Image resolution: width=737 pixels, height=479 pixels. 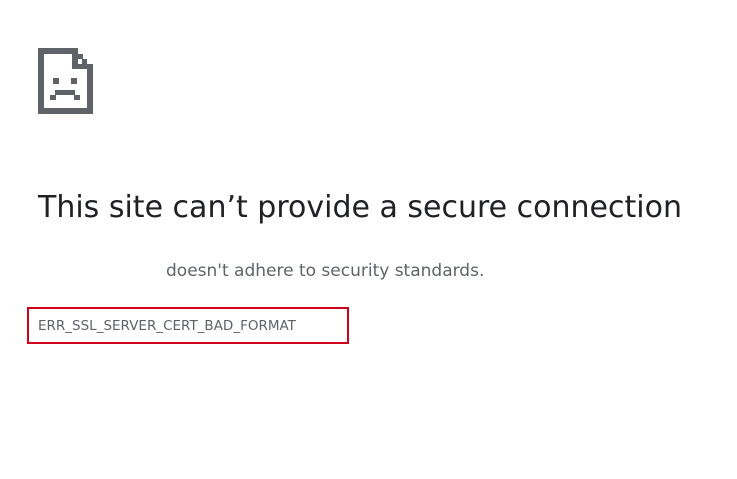 What do you see at coordinates (167, 326) in the screenshot?
I see `error-code: ERR_SSL_SERVER_CERT_BAD_FORMAT` at bounding box center [167, 326].